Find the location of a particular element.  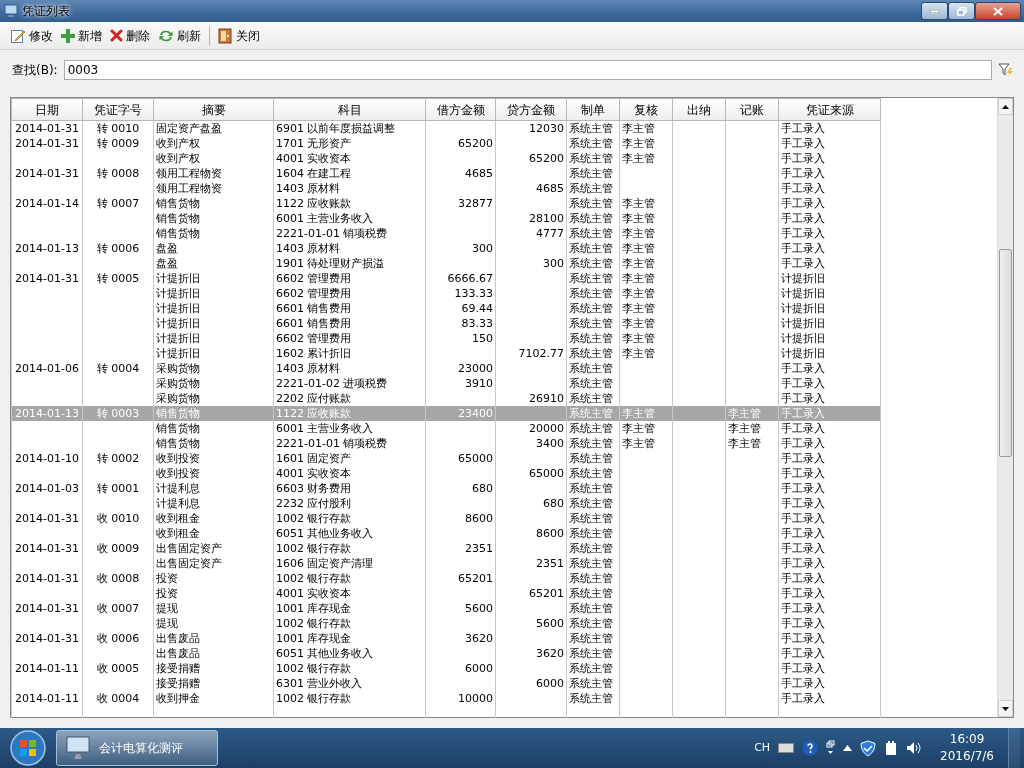

column-header: 制单 is located at coordinates (593, 109).